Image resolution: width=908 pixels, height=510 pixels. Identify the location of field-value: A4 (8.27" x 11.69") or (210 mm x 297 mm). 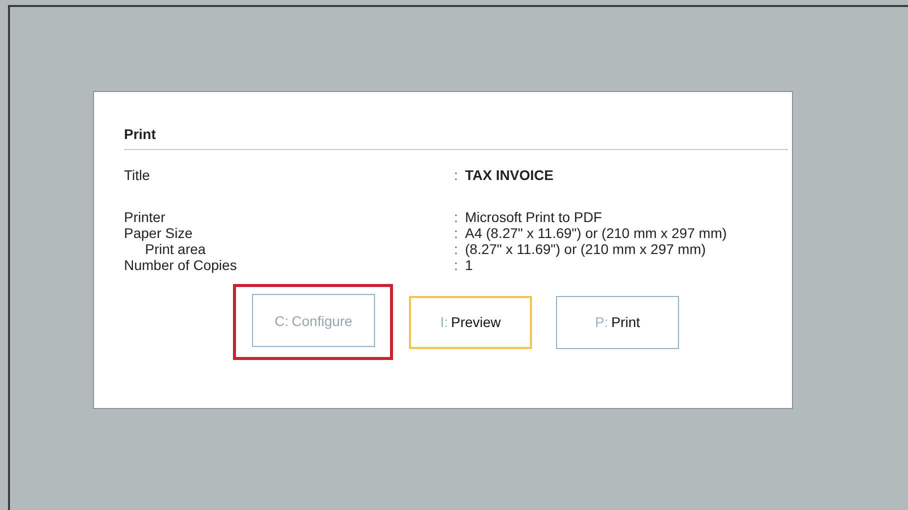
(596, 233).